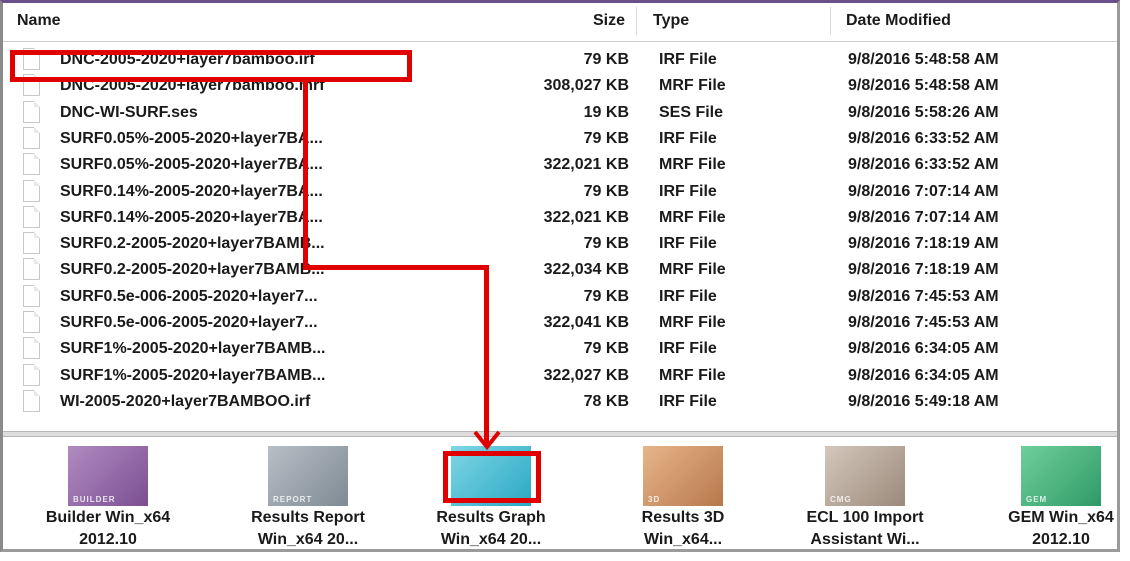  I want to click on file-size: 78 KB, so click(606, 401).